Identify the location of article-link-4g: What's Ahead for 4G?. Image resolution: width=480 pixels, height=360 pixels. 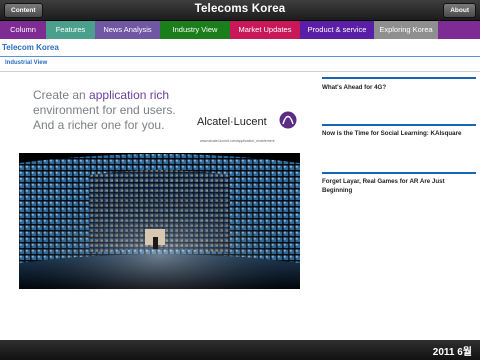
(399, 87).